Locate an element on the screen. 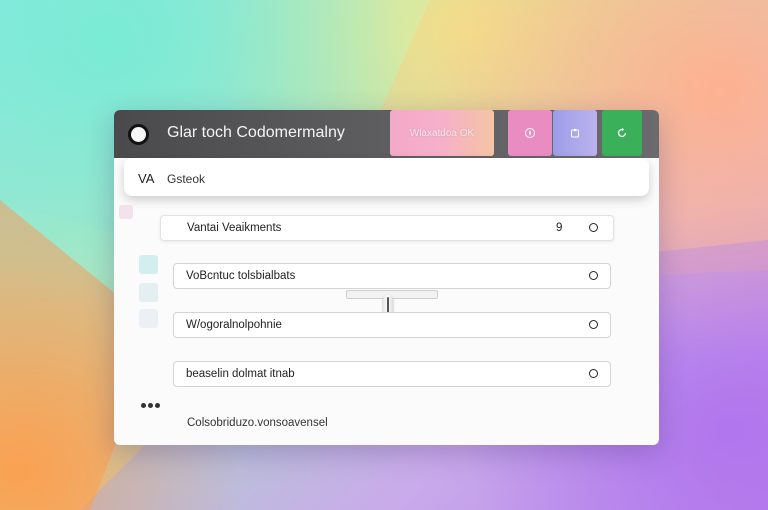 The width and height of the screenshot is (768, 510). tab-label: Wlaxatdoa OK is located at coordinates (442, 133).